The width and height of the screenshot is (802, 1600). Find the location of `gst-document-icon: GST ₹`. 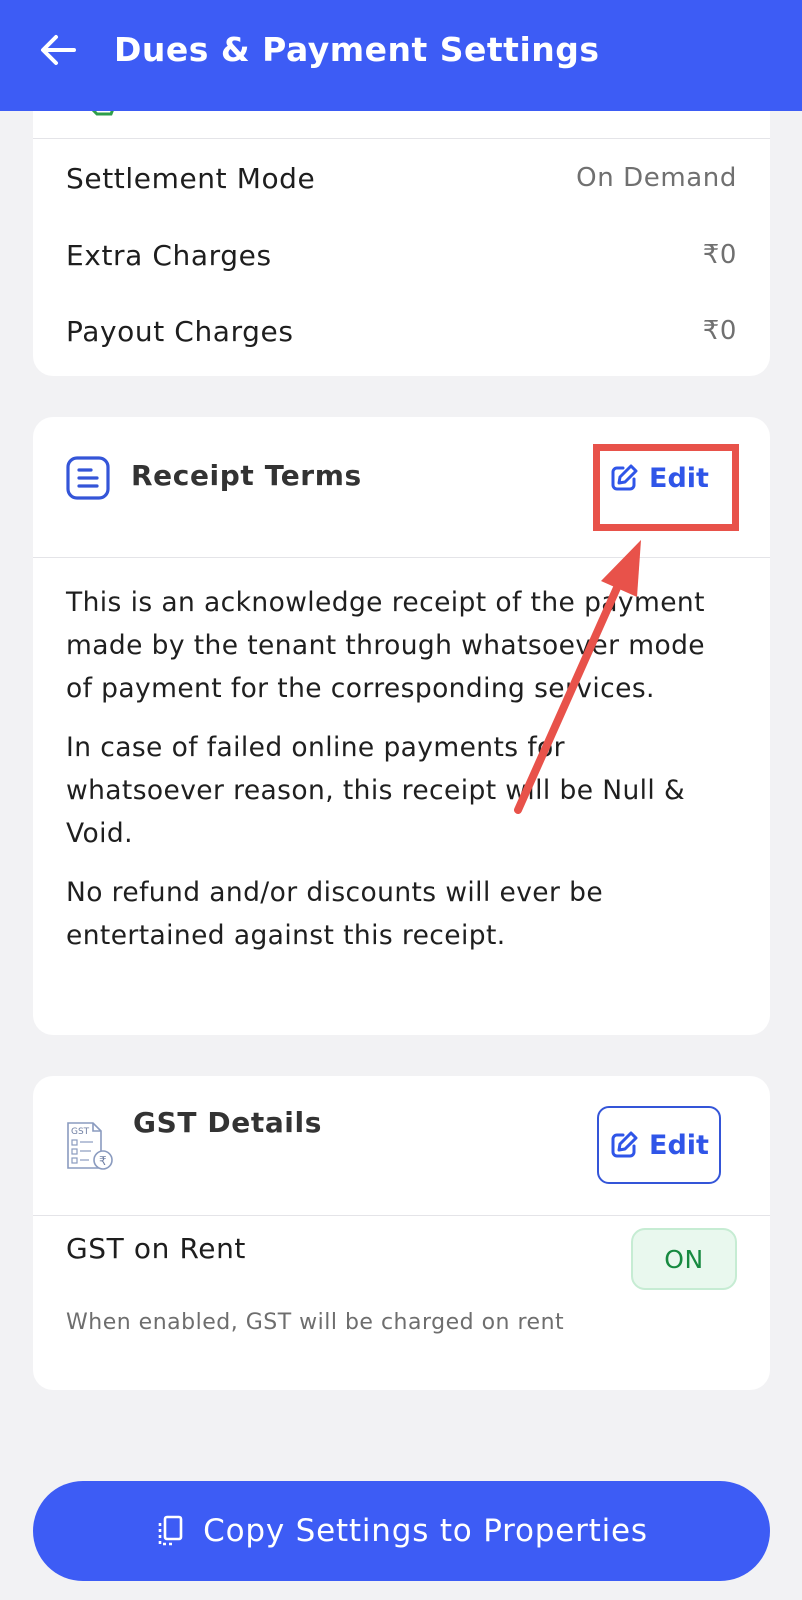

gst-document-icon: GST ₹ is located at coordinates (90, 1146).